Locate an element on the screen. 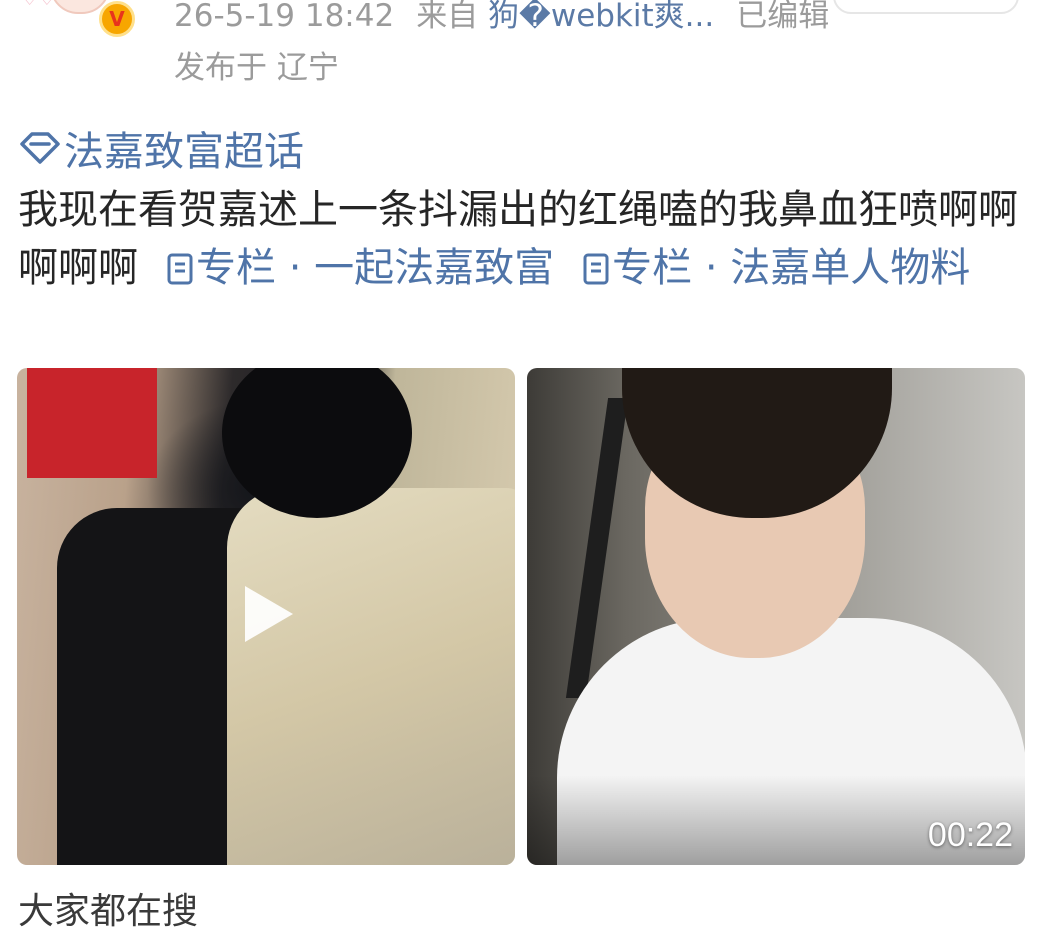  trending-search-heading: 大家都在搜 is located at coordinates (108, 911).